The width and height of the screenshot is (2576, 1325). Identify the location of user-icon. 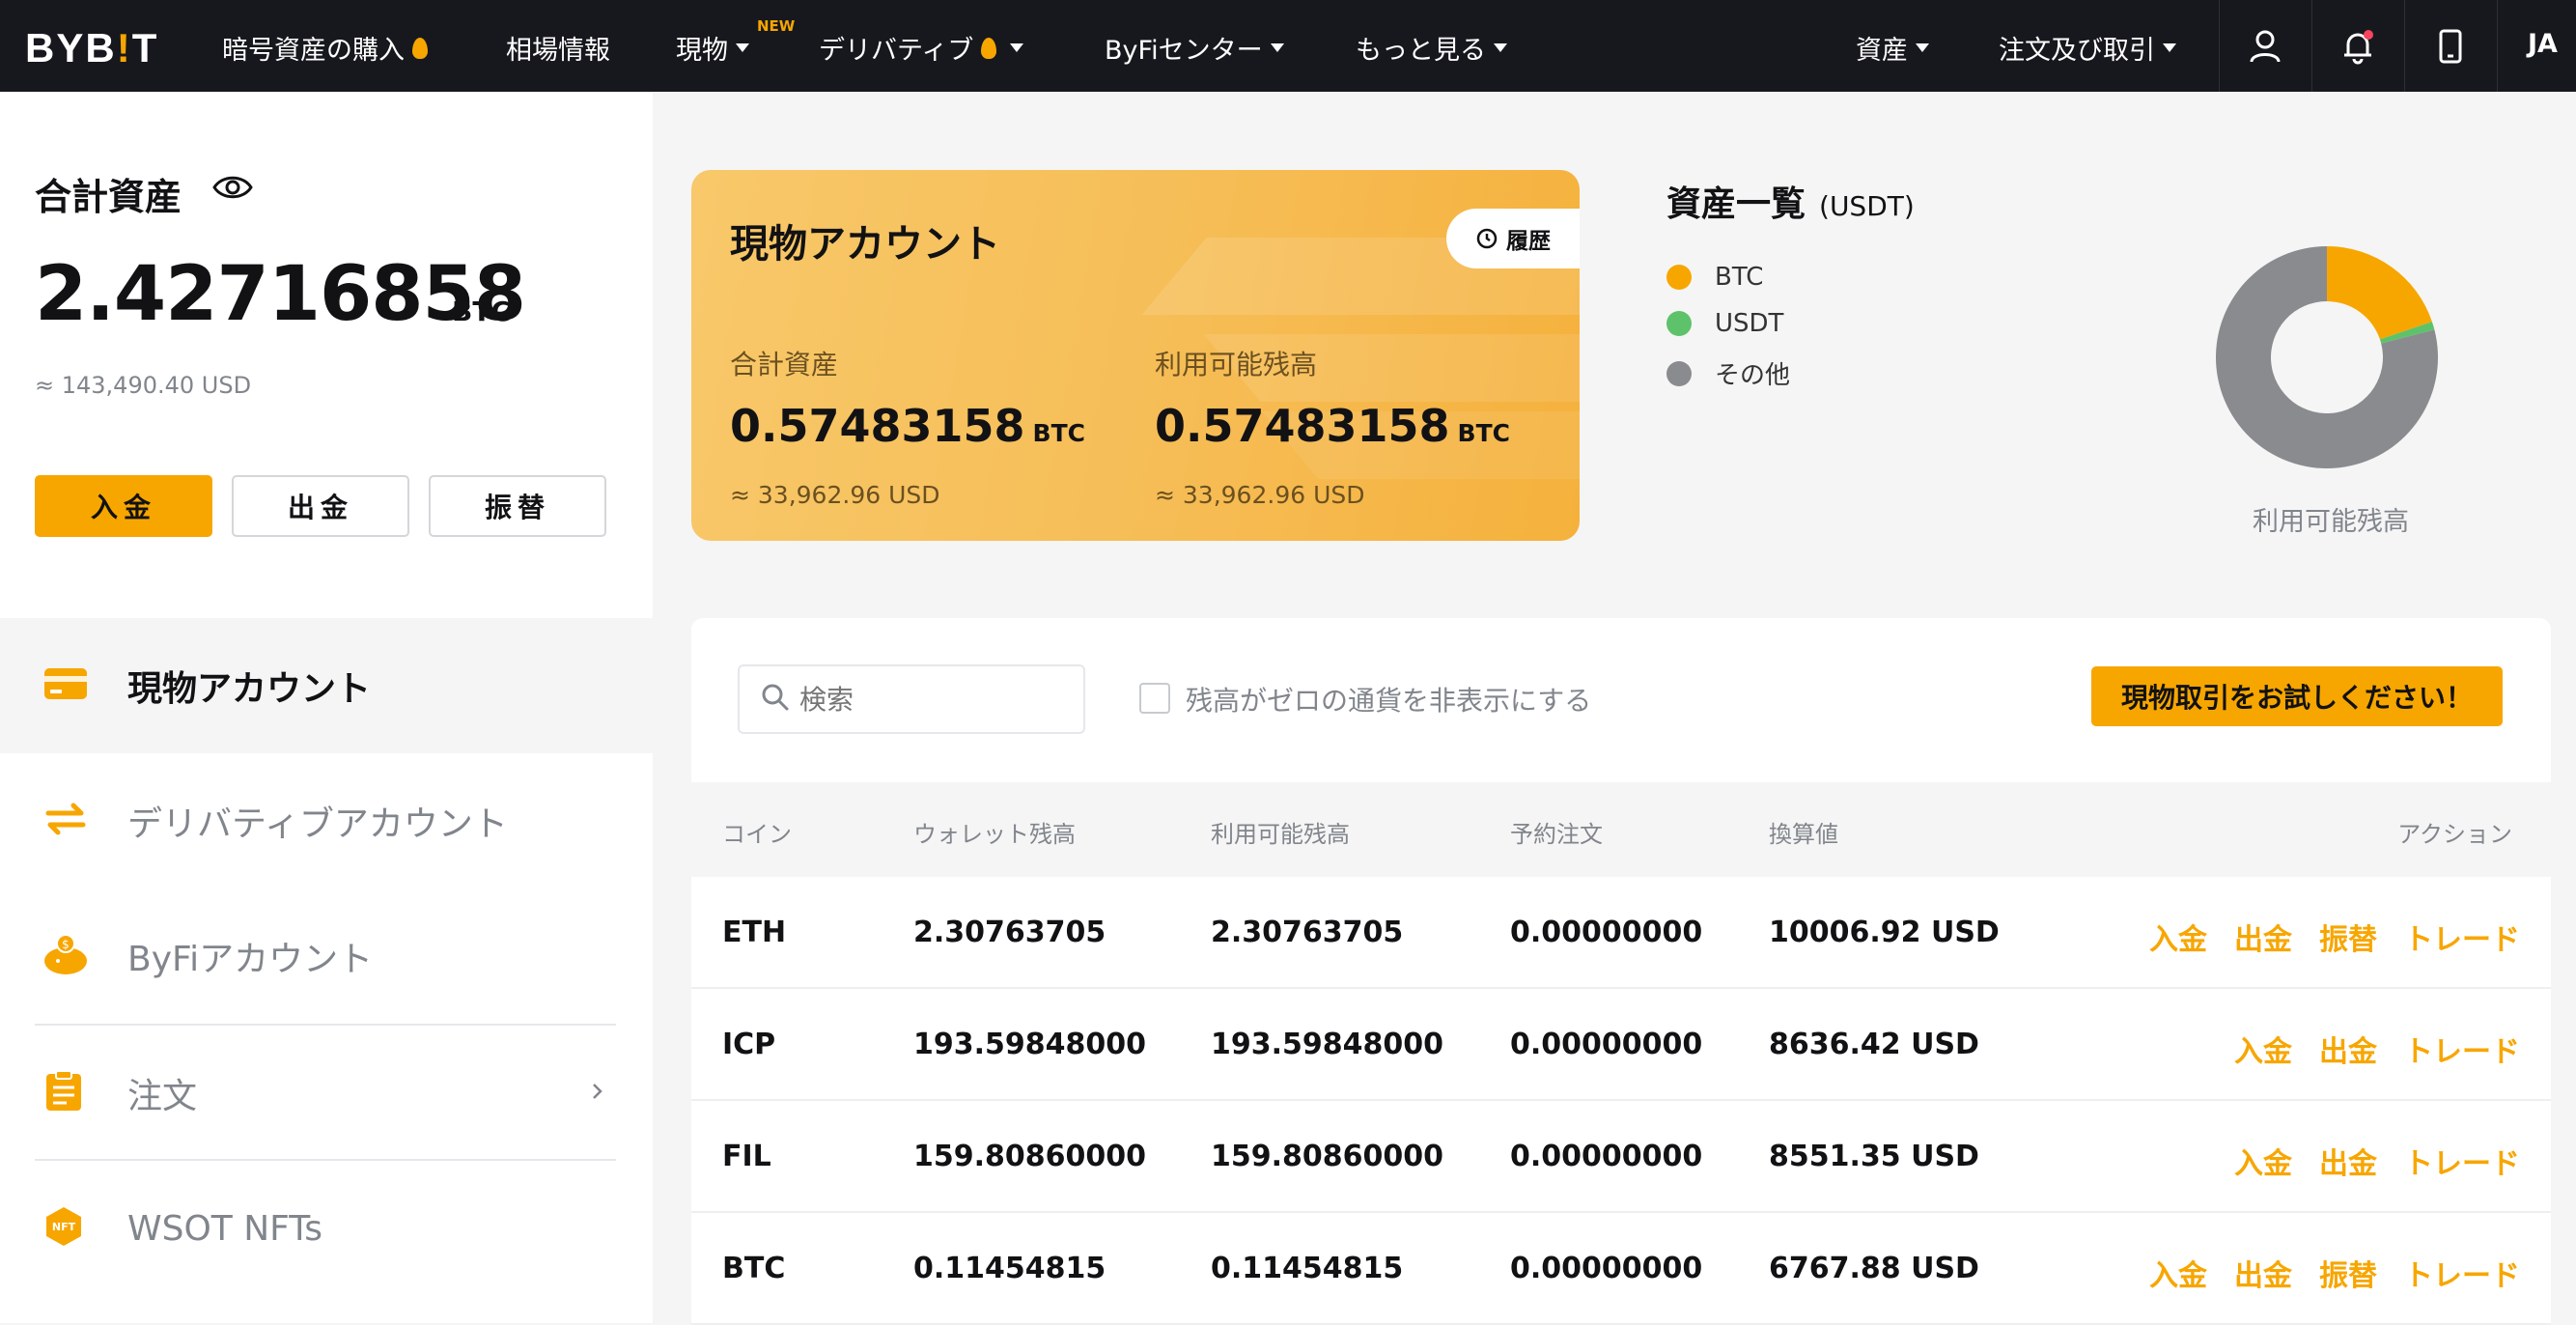
(2265, 46).